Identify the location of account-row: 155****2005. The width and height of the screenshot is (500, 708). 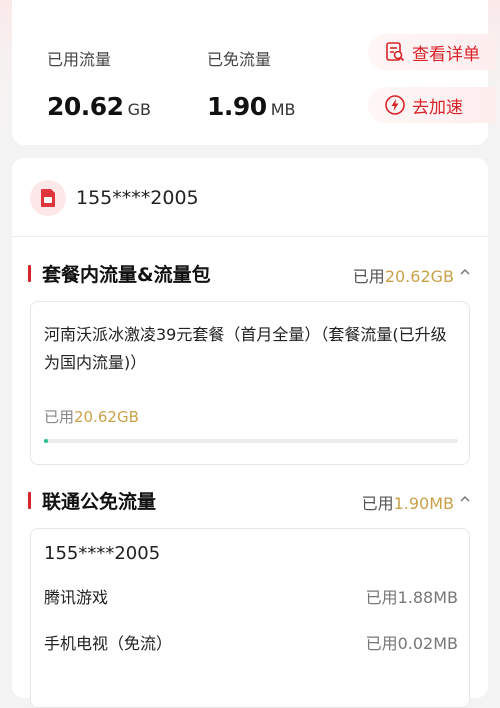
(114, 198).